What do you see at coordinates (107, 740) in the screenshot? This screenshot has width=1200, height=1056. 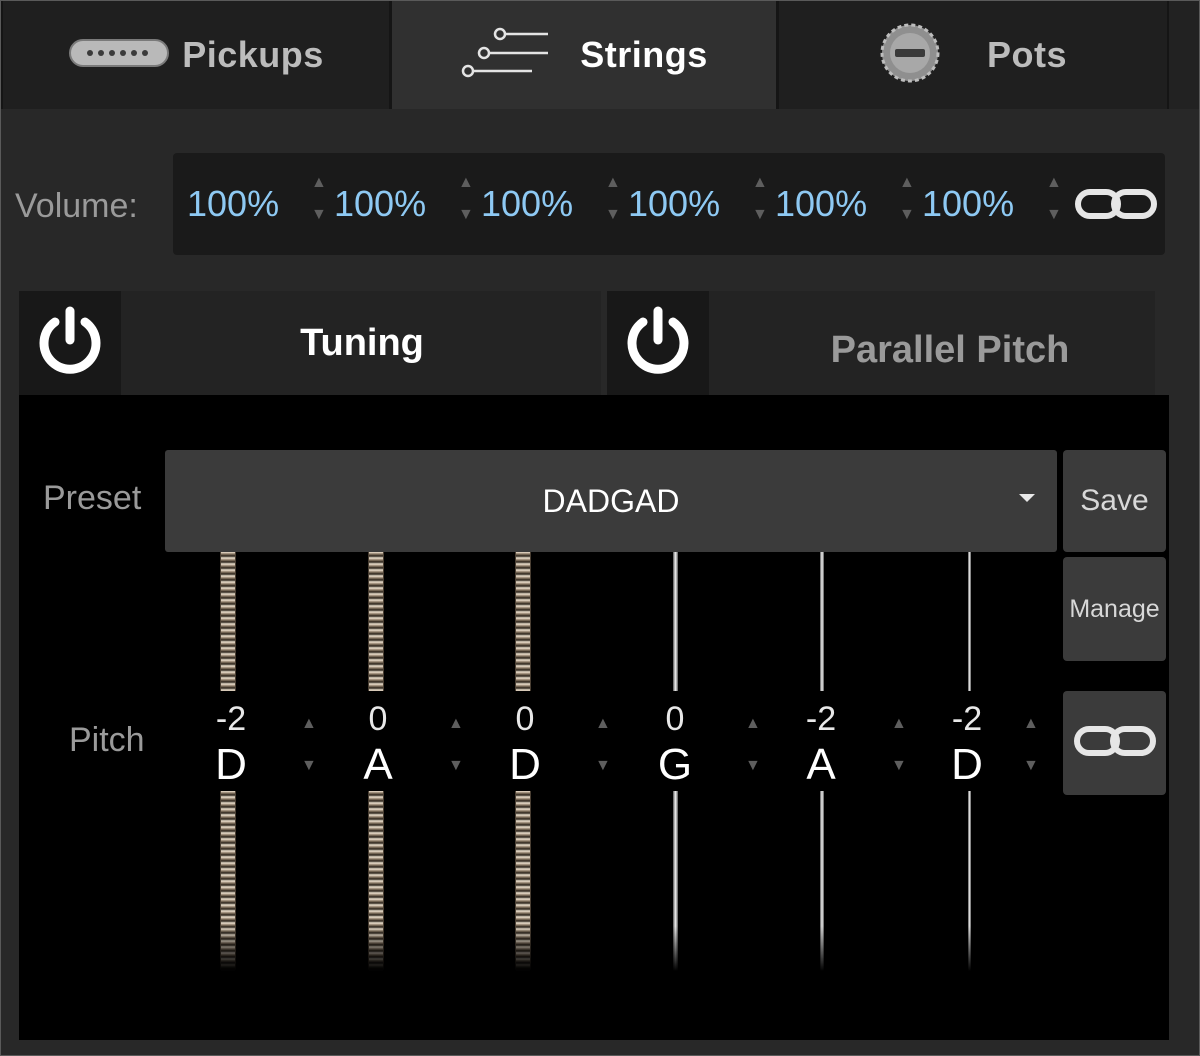 I see `pitch-label: Pitch` at bounding box center [107, 740].